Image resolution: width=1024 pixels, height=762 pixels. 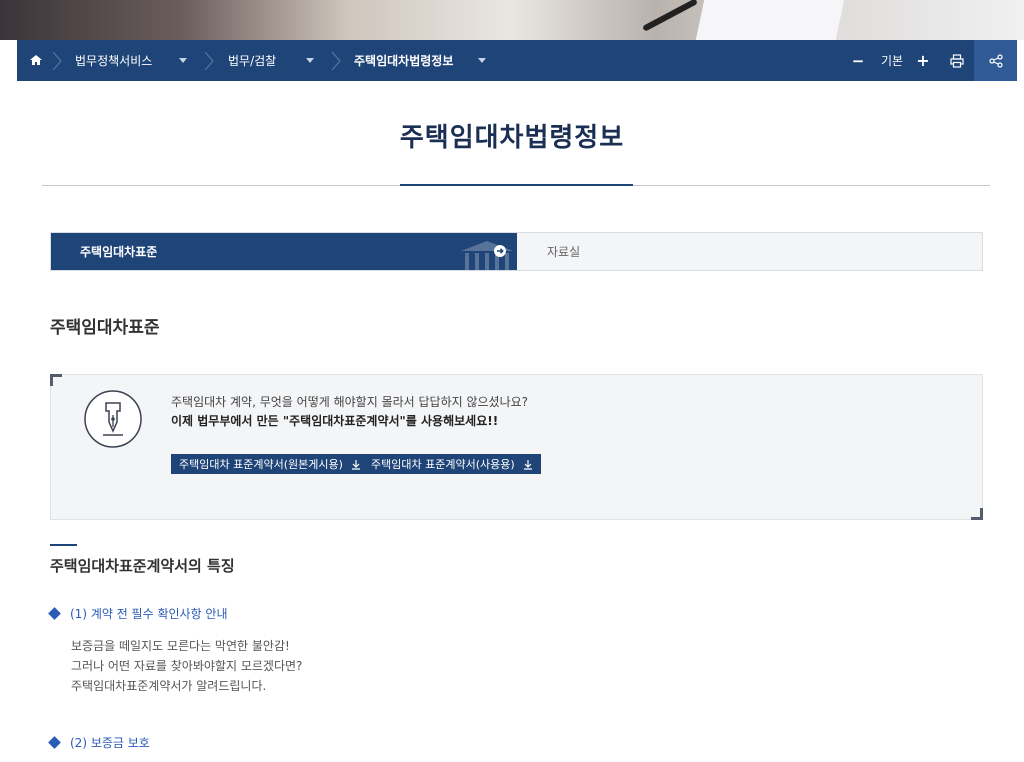 I want to click on breadcrumb-bar: 법무정책서비스 법무/검찰 주택임대차법령정보 − 기본 +, so click(x=517, y=60).